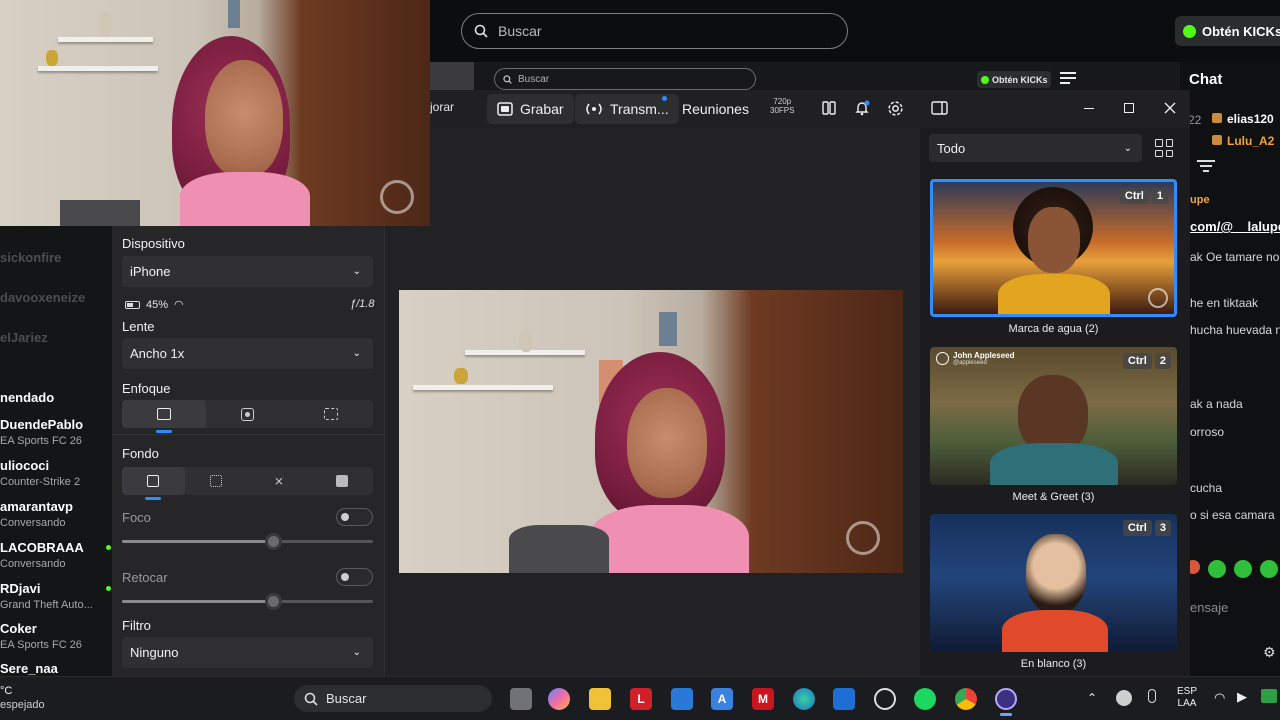 The width and height of the screenshot is (1280, 720). I want to click on chat-input-placeholder: ensaje, so click(1209, 607).